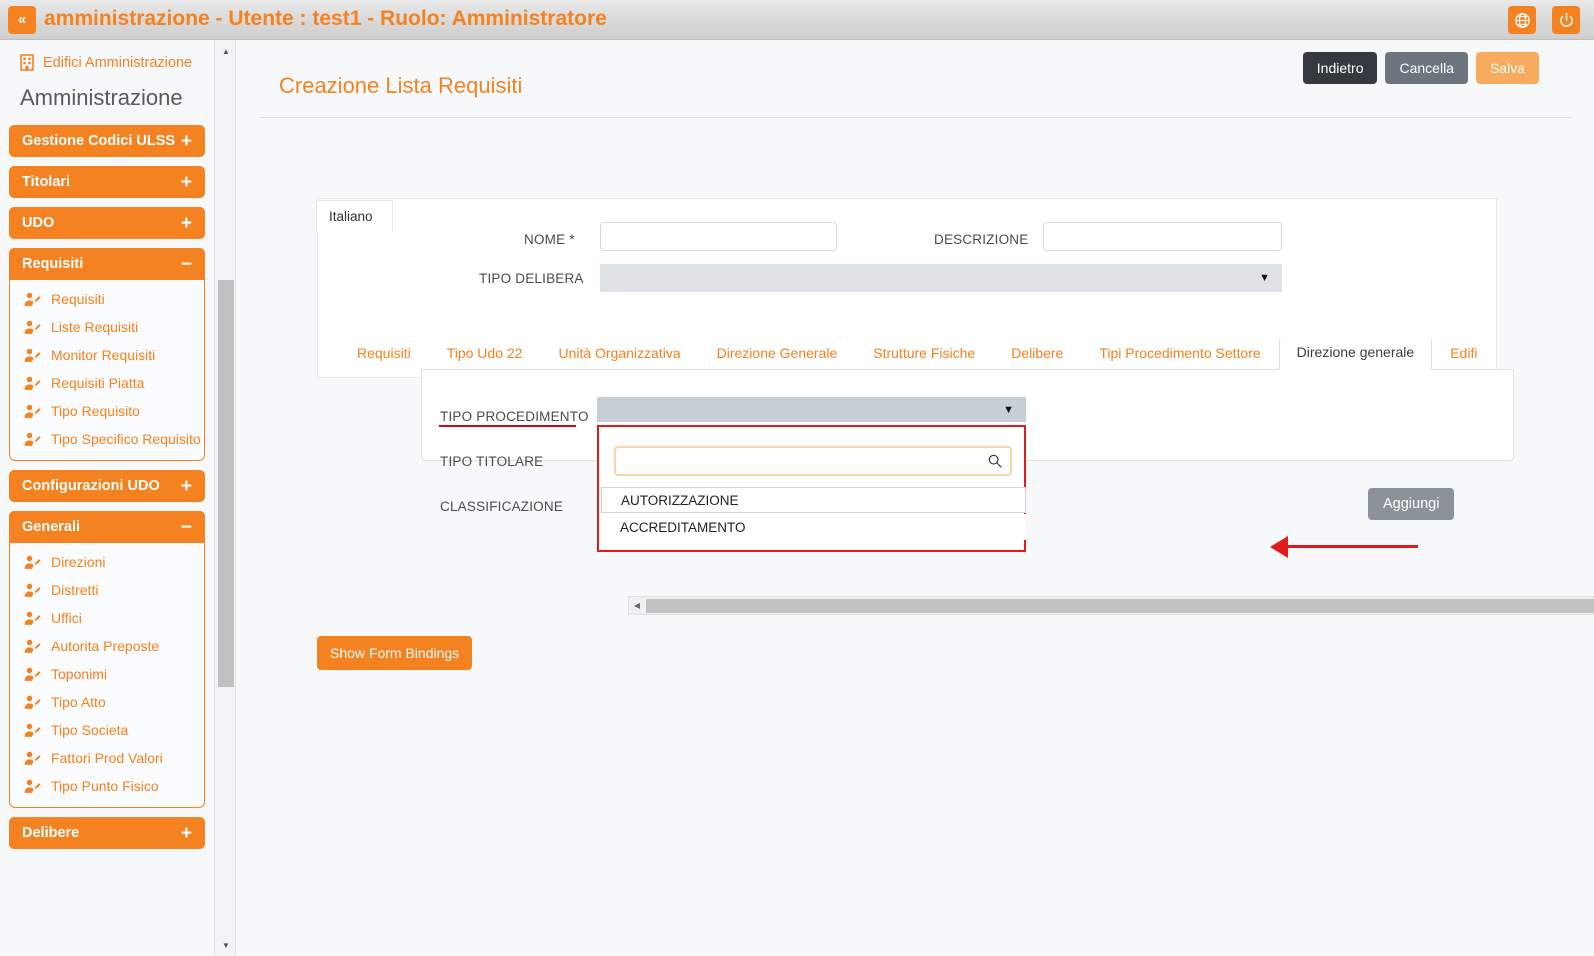  What do you see at coordinates (107, 702) in the screenshot?
I see `sidebar-item-tipo-atto: Tipo Atto` at bounding box center [107, 702].